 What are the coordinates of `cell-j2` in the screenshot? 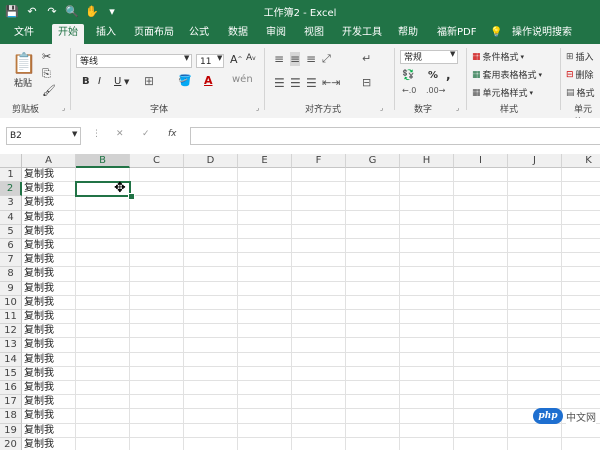 It's located at (535, 189).